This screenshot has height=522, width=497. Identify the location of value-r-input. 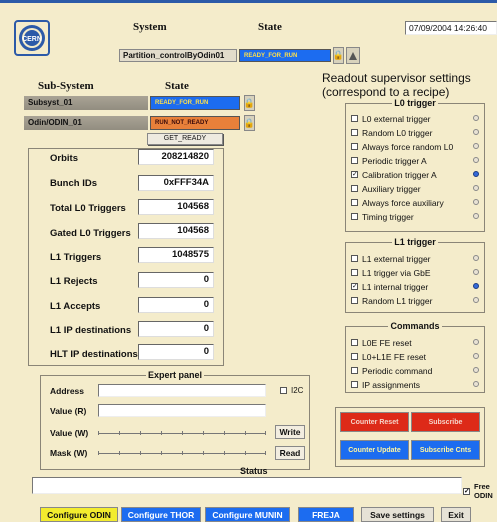
(182, 410).